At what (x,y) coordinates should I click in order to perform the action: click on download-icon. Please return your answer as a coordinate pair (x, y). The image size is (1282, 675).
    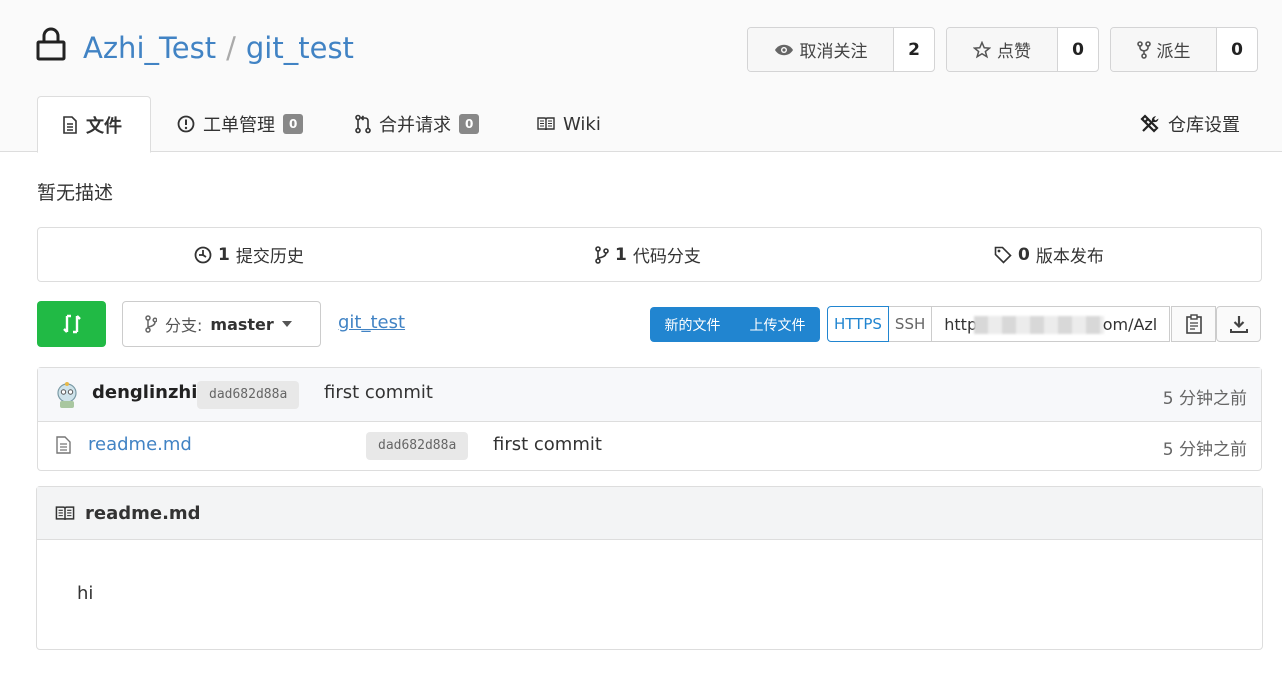
    Looking at the image, I should click on (1238, 324).